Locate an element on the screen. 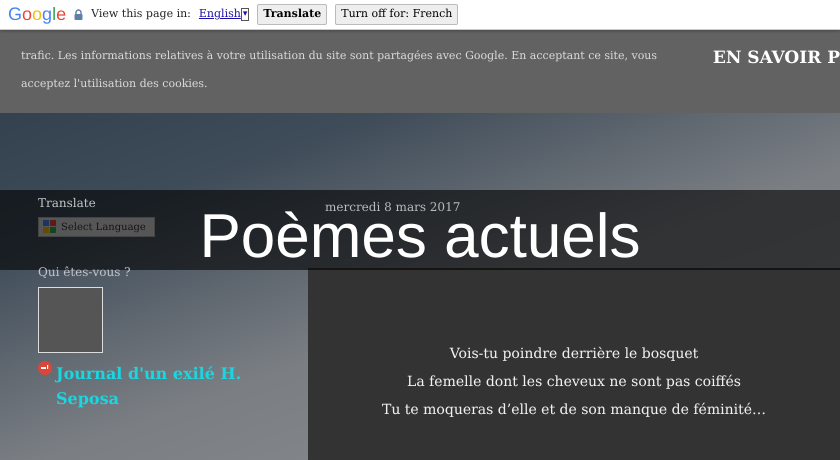 The width and height of the screenshot is (840, 460). language-prompt: View this page in: is located at coordinates (141, 14).